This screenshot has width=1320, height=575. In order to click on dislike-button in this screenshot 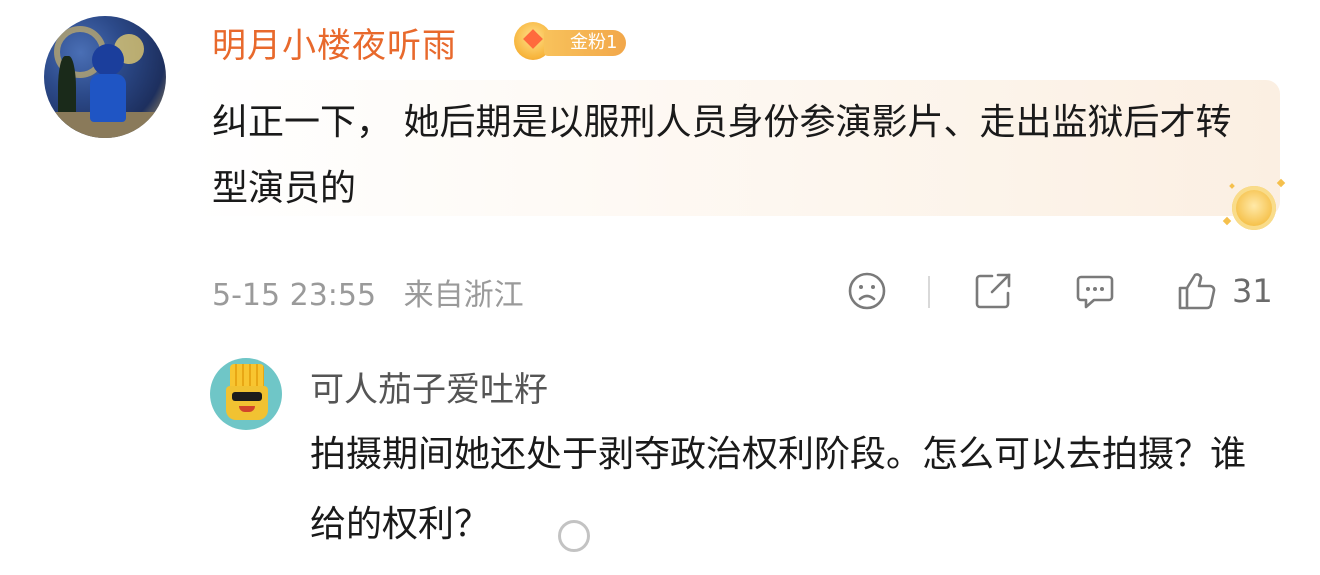, I will do `click(867, 291)`.